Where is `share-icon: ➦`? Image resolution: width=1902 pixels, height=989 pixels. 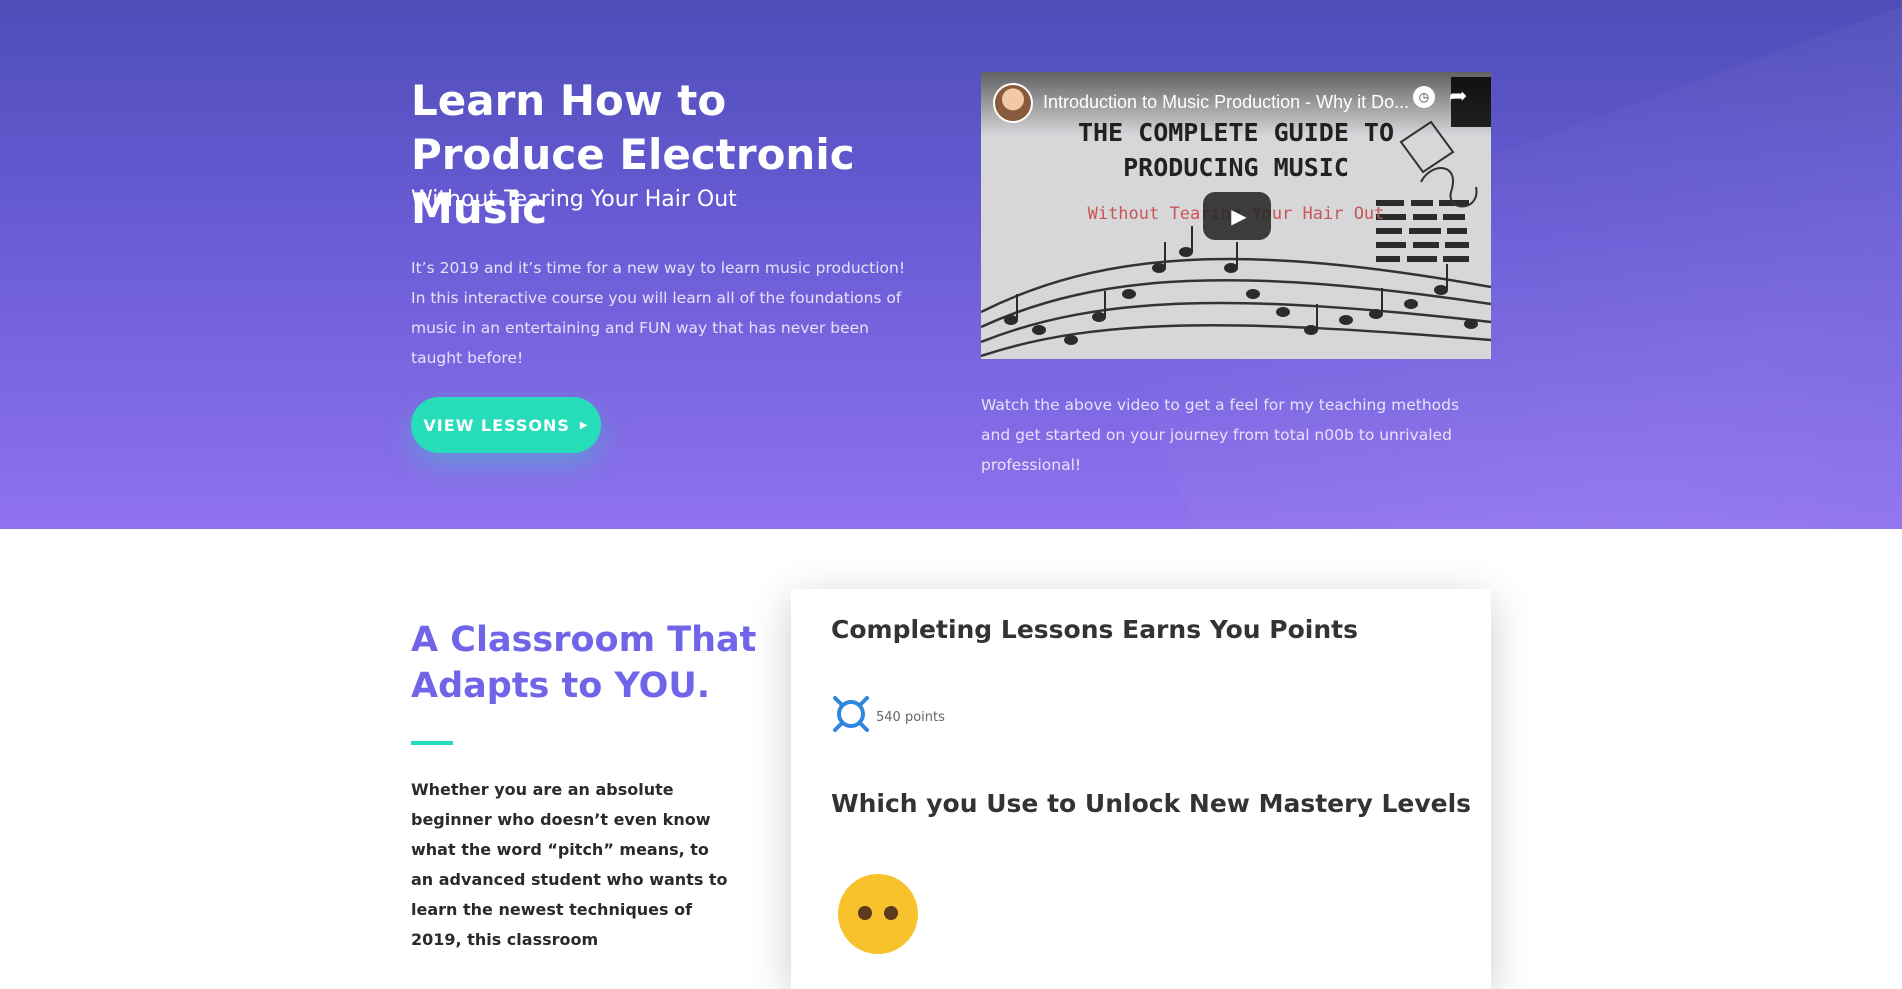 share-icon: ➦ is located at coordinates (1458, 96).